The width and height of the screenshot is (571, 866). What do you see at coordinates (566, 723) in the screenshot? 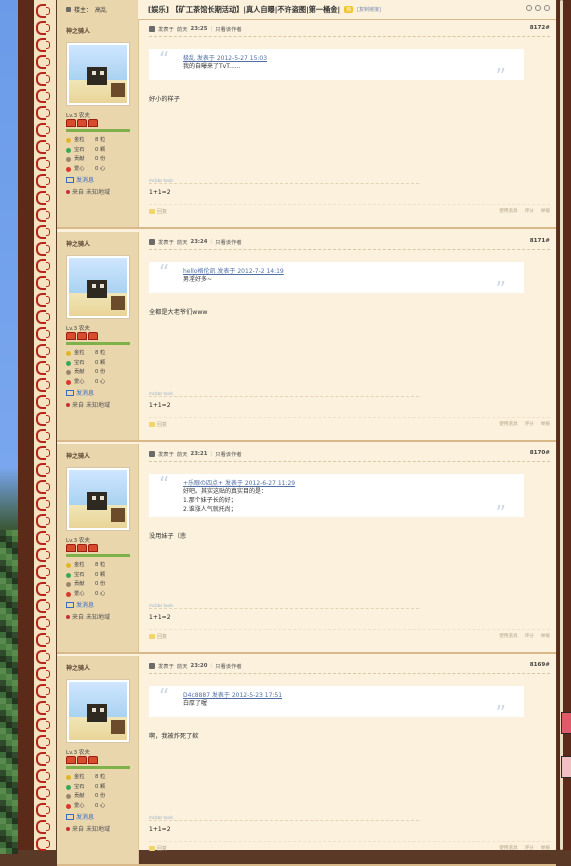
I see `side-tab-red` at bounding box center [566, 723].